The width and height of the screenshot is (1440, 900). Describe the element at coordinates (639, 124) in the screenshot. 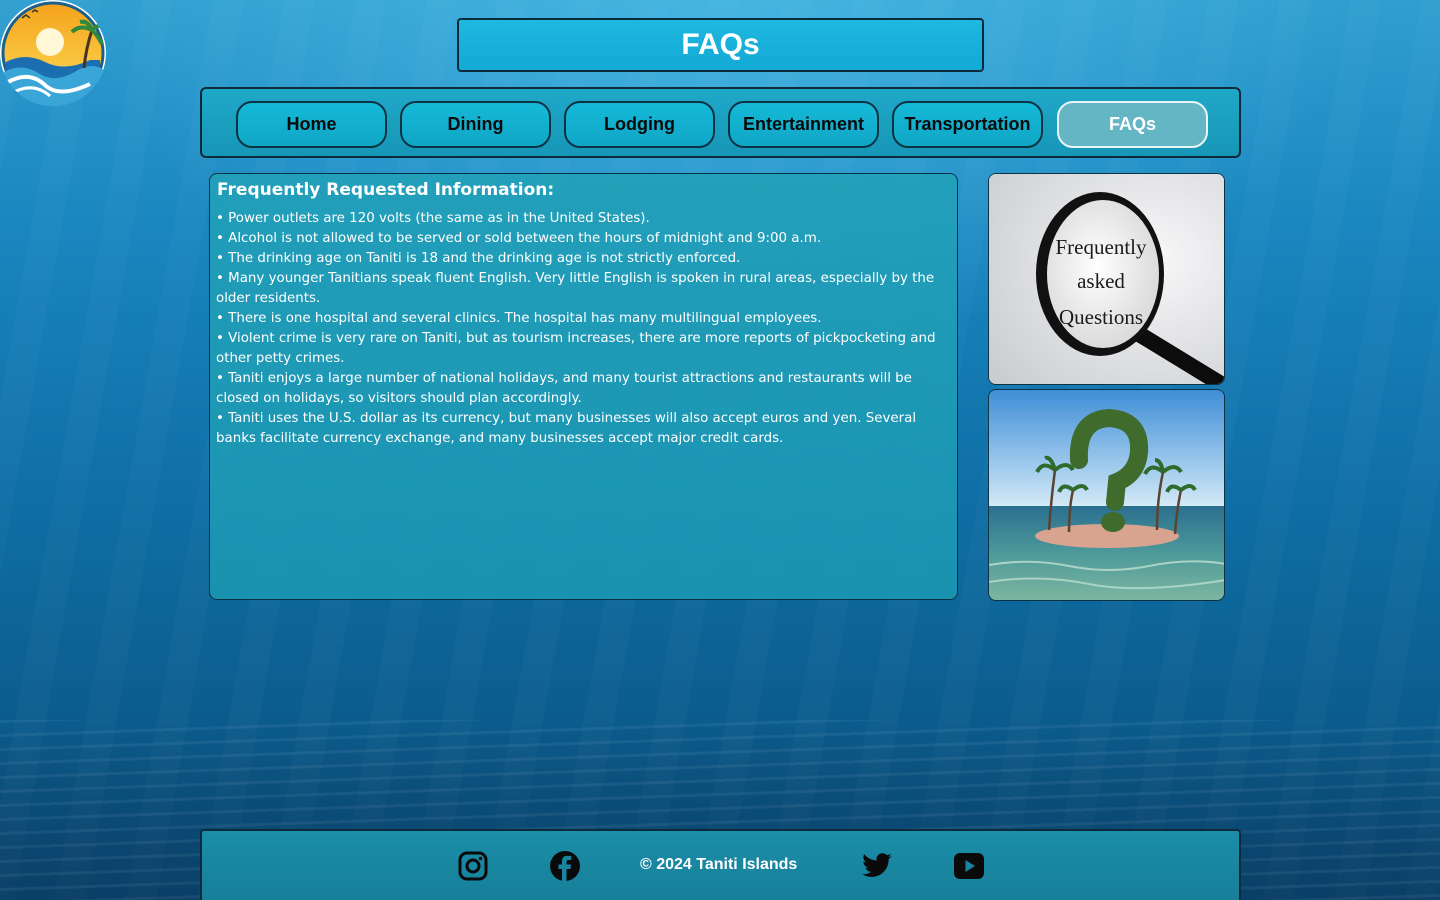

I see `nav-lodging-button: Lodging` at that location.